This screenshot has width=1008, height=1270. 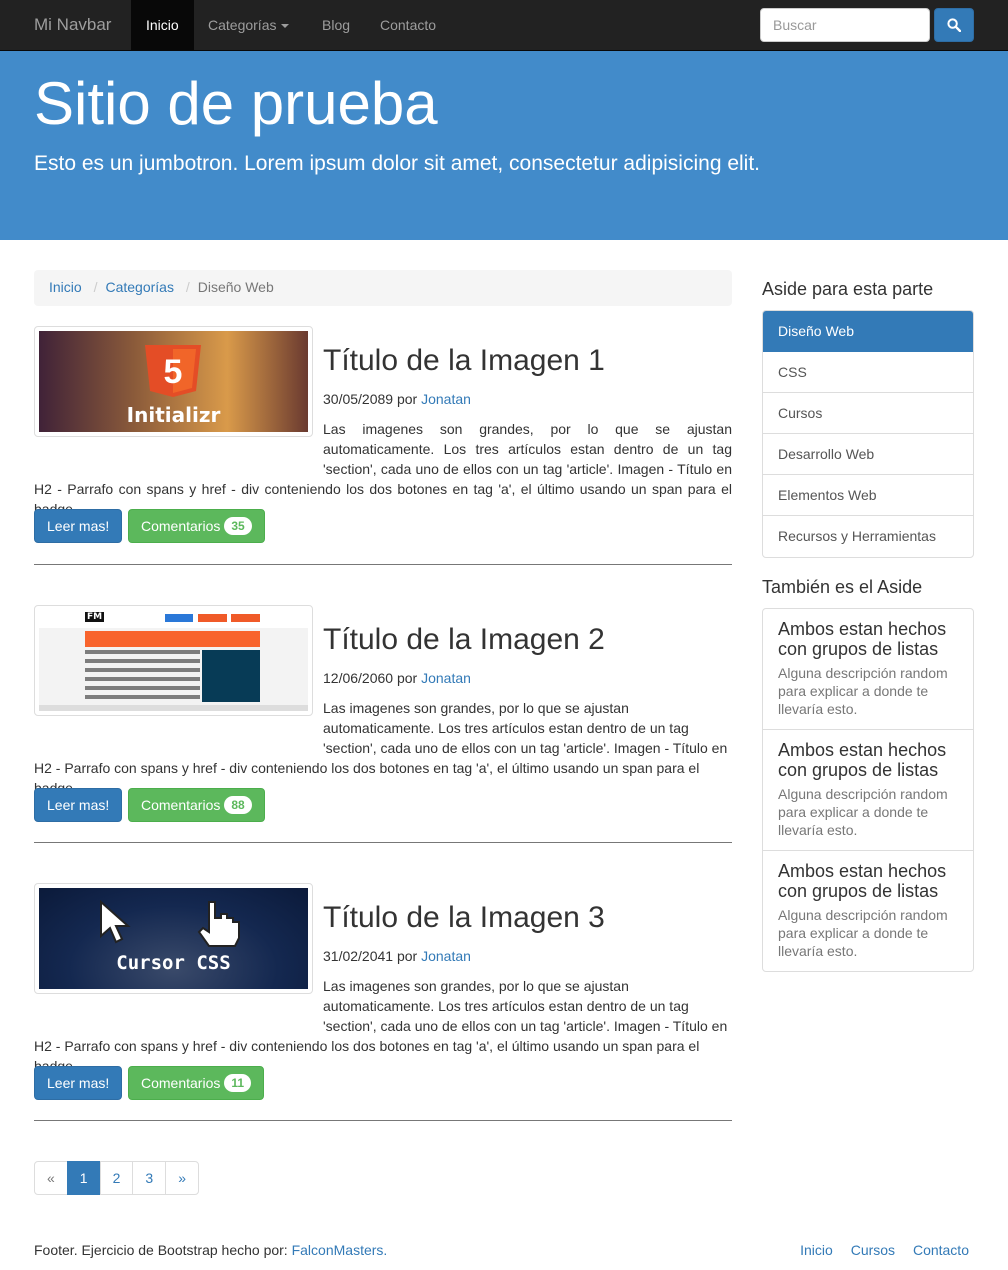 I want to click on search-icon, so click(x=954, y=25).